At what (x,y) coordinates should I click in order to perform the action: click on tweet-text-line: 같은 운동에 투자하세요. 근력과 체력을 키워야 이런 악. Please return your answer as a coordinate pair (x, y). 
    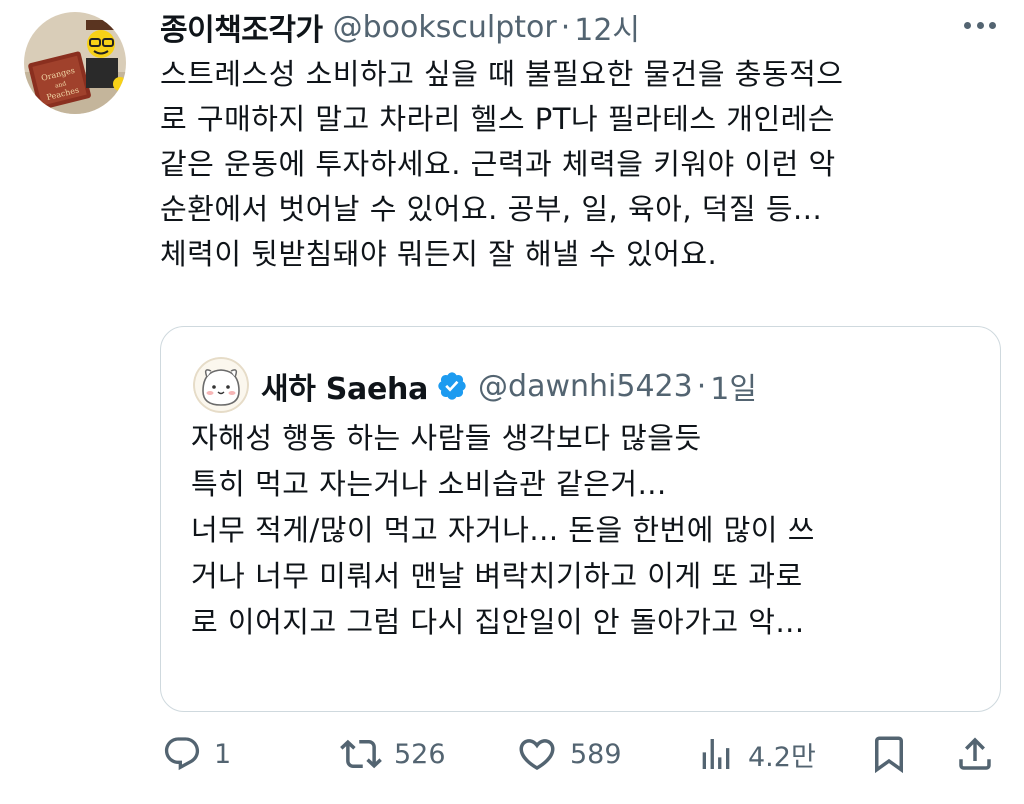
    Looking at the image, I should click on (498, 164).